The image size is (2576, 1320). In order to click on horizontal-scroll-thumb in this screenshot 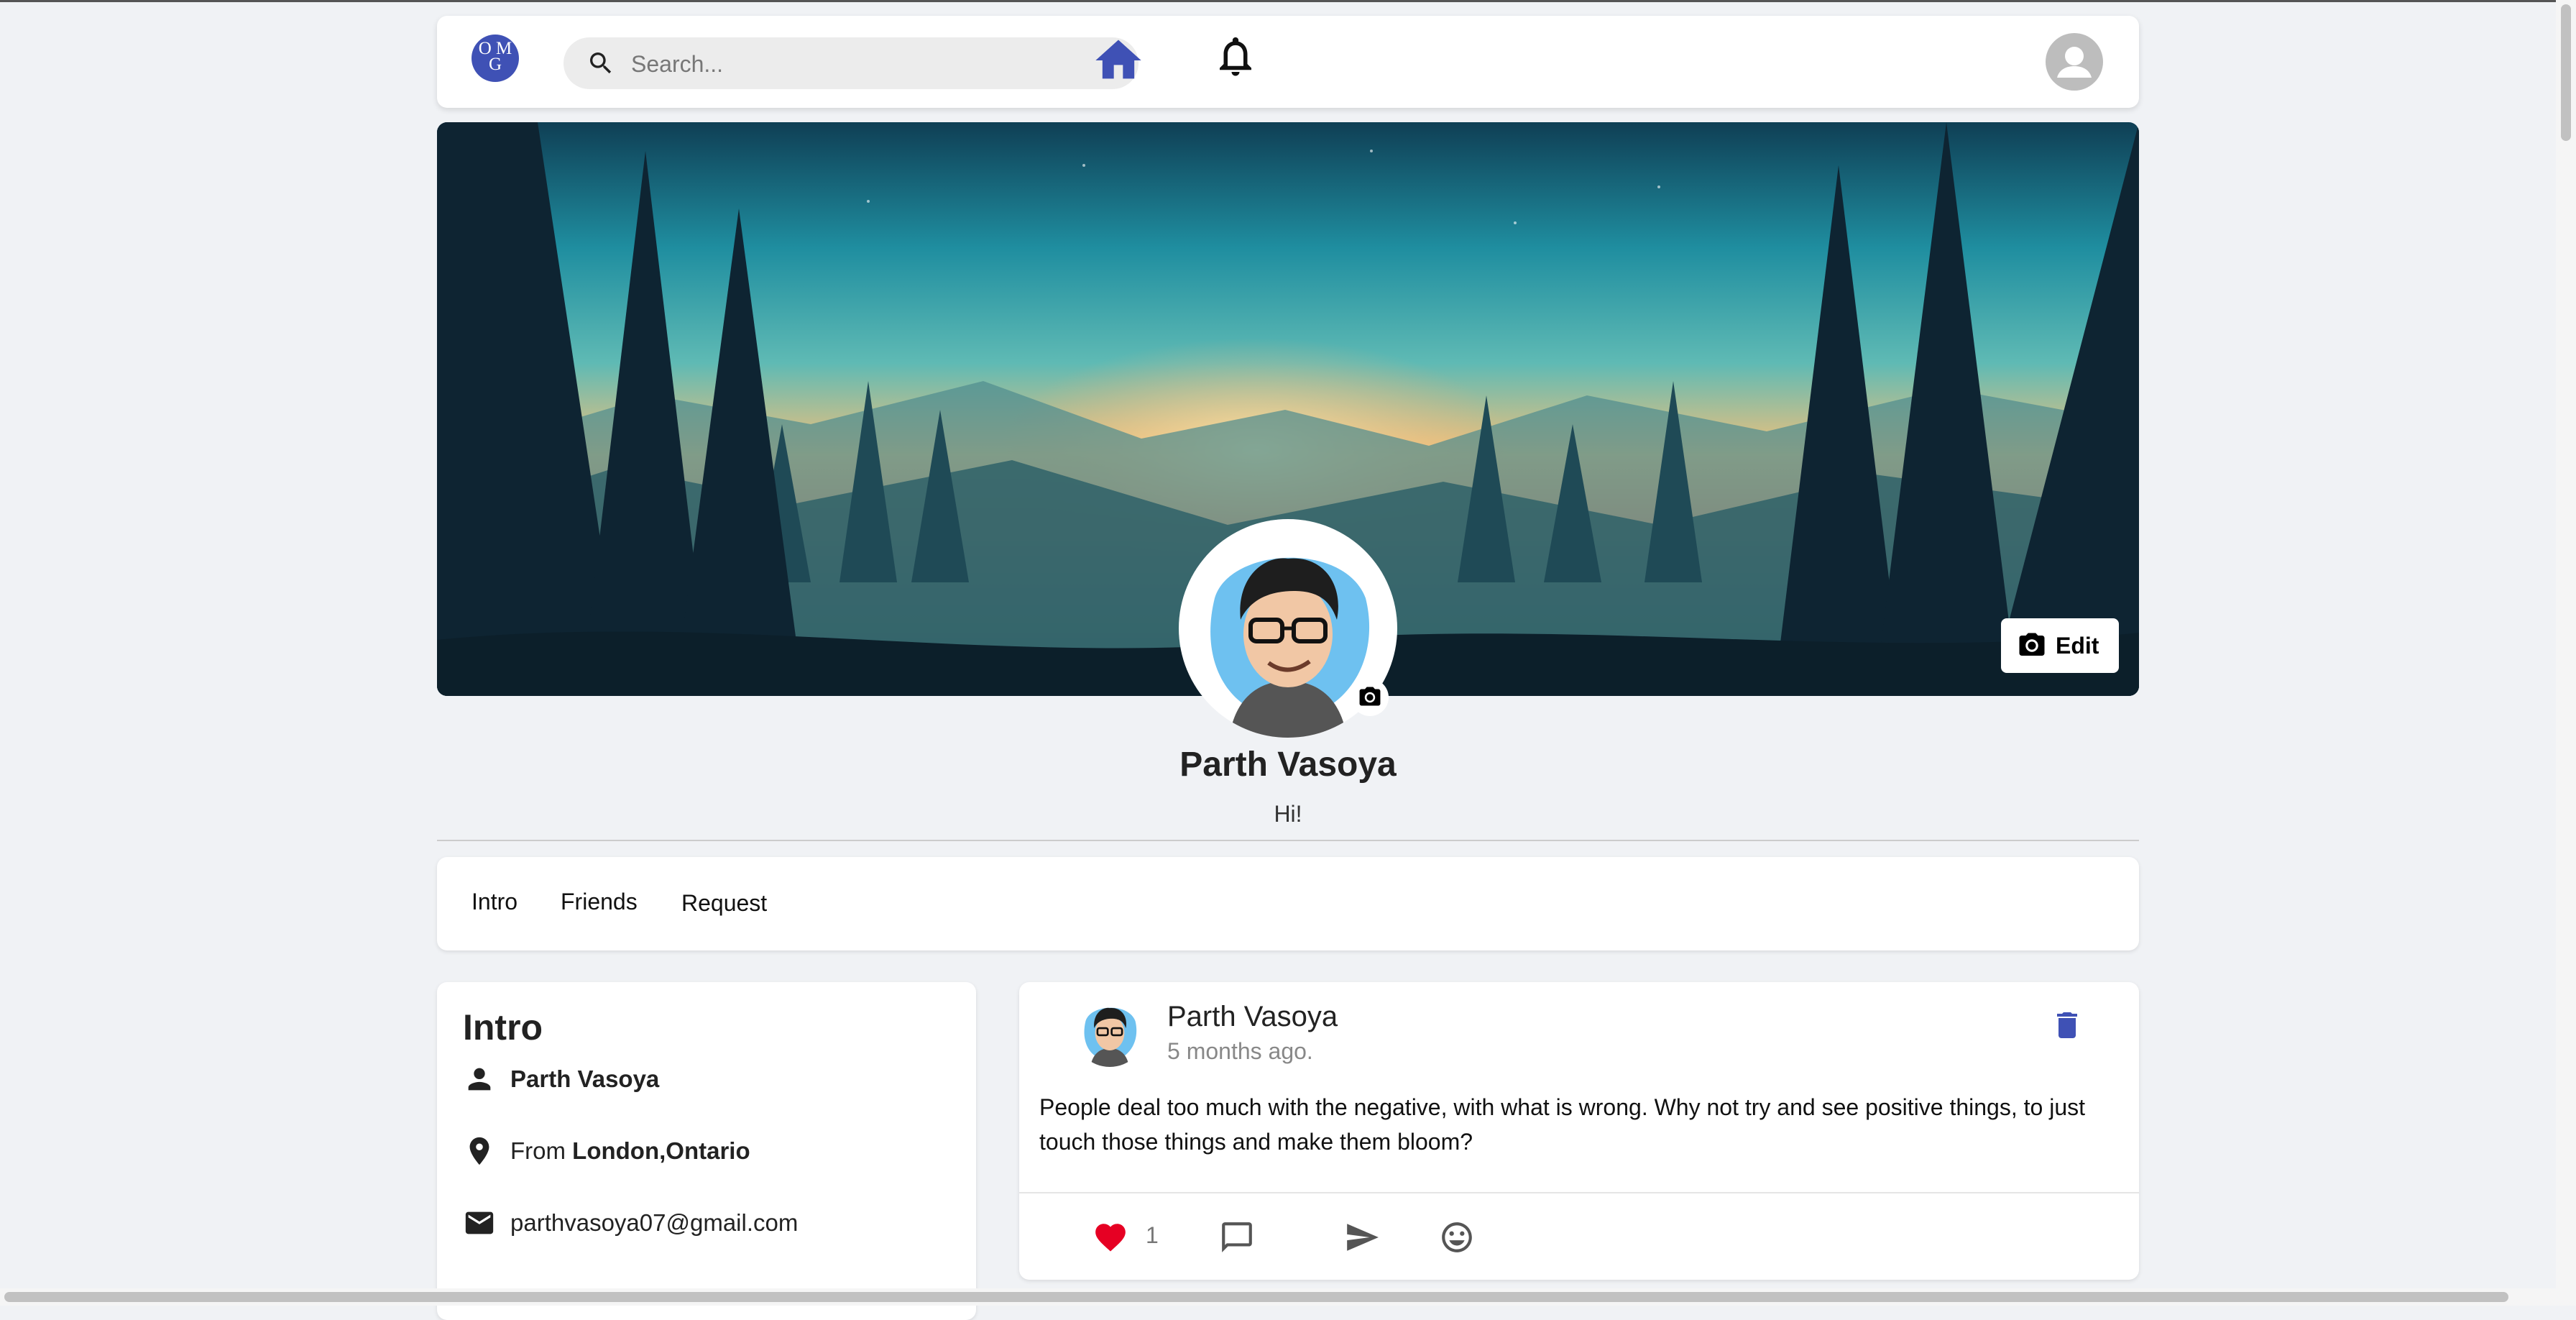, I will do `click(1256, 1297)`.